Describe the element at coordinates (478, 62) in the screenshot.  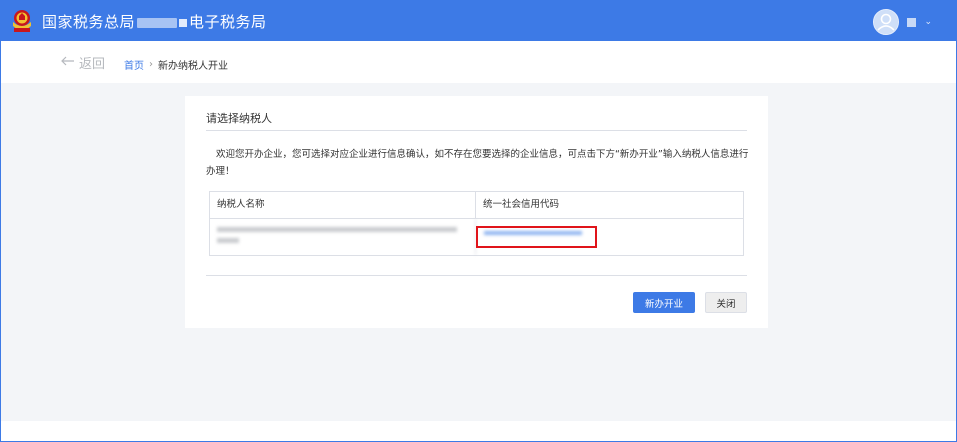
I see `breadcrumb-bar: 返回 首页 › 新办纳税人开业` at that location.